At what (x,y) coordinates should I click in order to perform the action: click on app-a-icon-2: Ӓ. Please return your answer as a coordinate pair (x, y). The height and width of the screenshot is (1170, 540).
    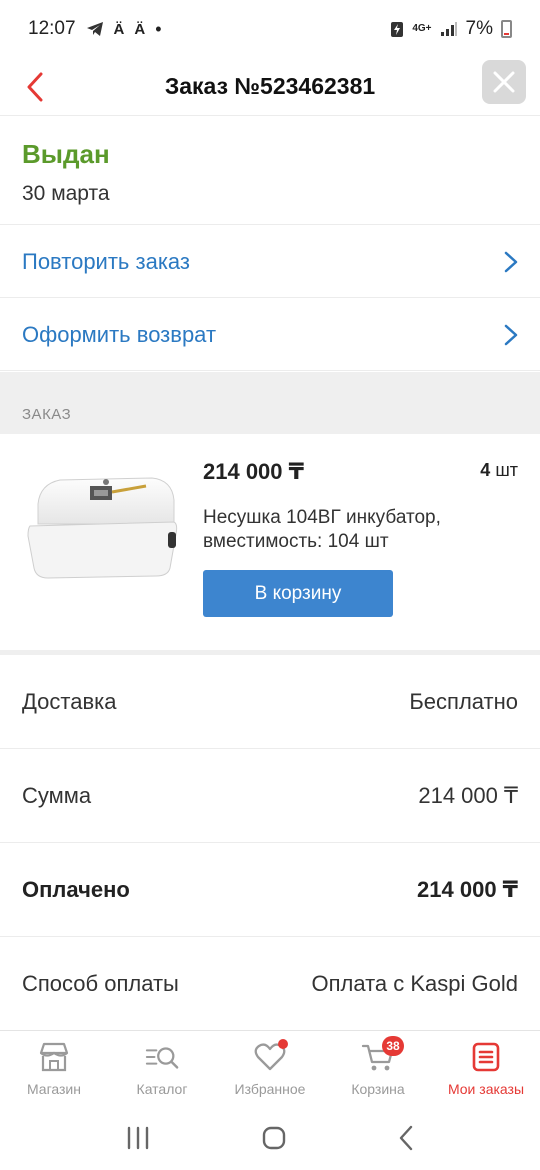
    Looking at the image, I should click on (140, 29).